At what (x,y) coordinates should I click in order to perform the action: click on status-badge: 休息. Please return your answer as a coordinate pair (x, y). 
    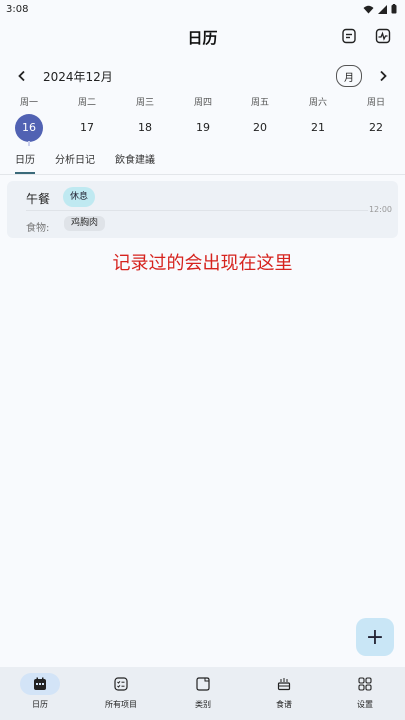
    Looking at the image, I should click on (79, 197).